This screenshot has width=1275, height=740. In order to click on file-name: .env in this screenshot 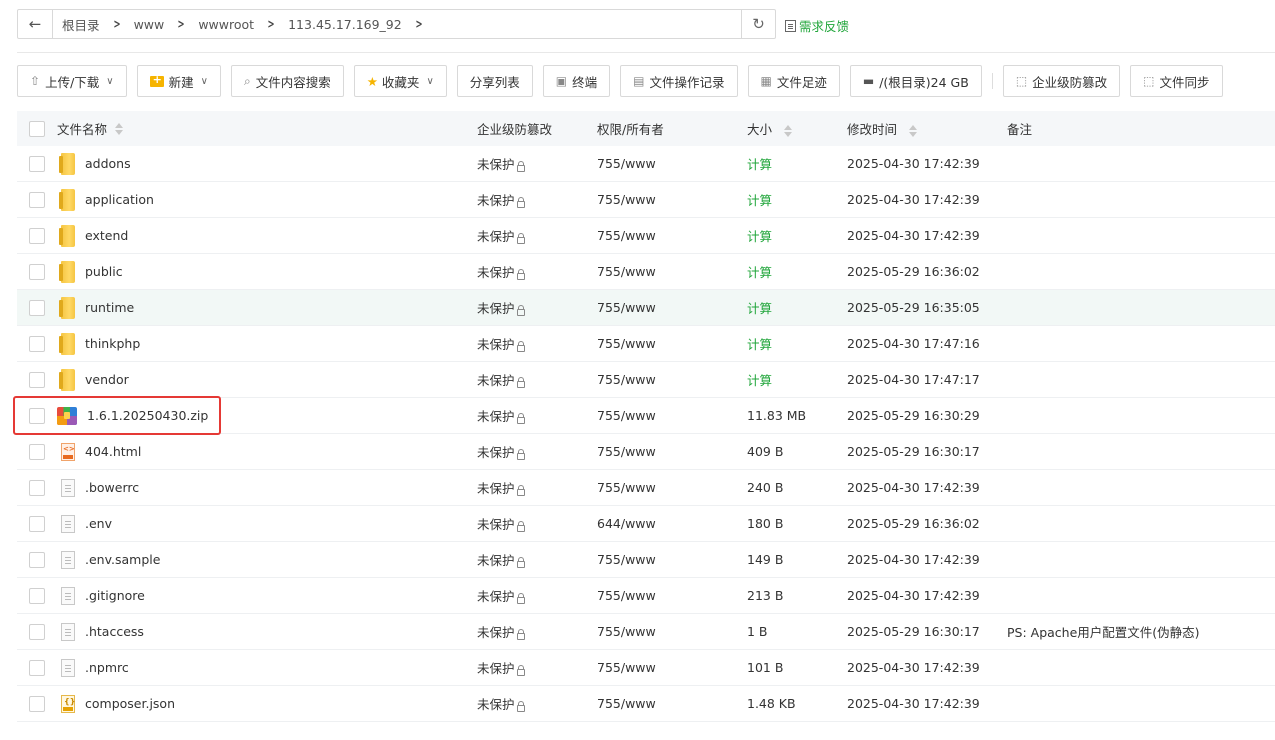, I will do `click(98, 523)`.